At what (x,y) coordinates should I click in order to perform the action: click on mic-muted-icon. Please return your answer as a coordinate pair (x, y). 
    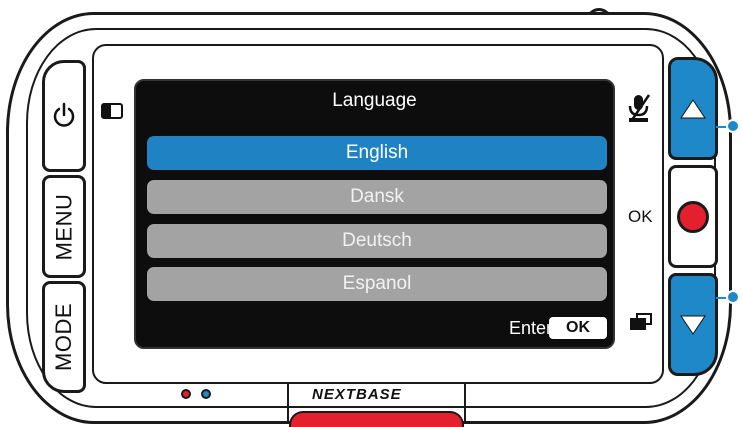
    Looking at the image, I should click on (639, 108).